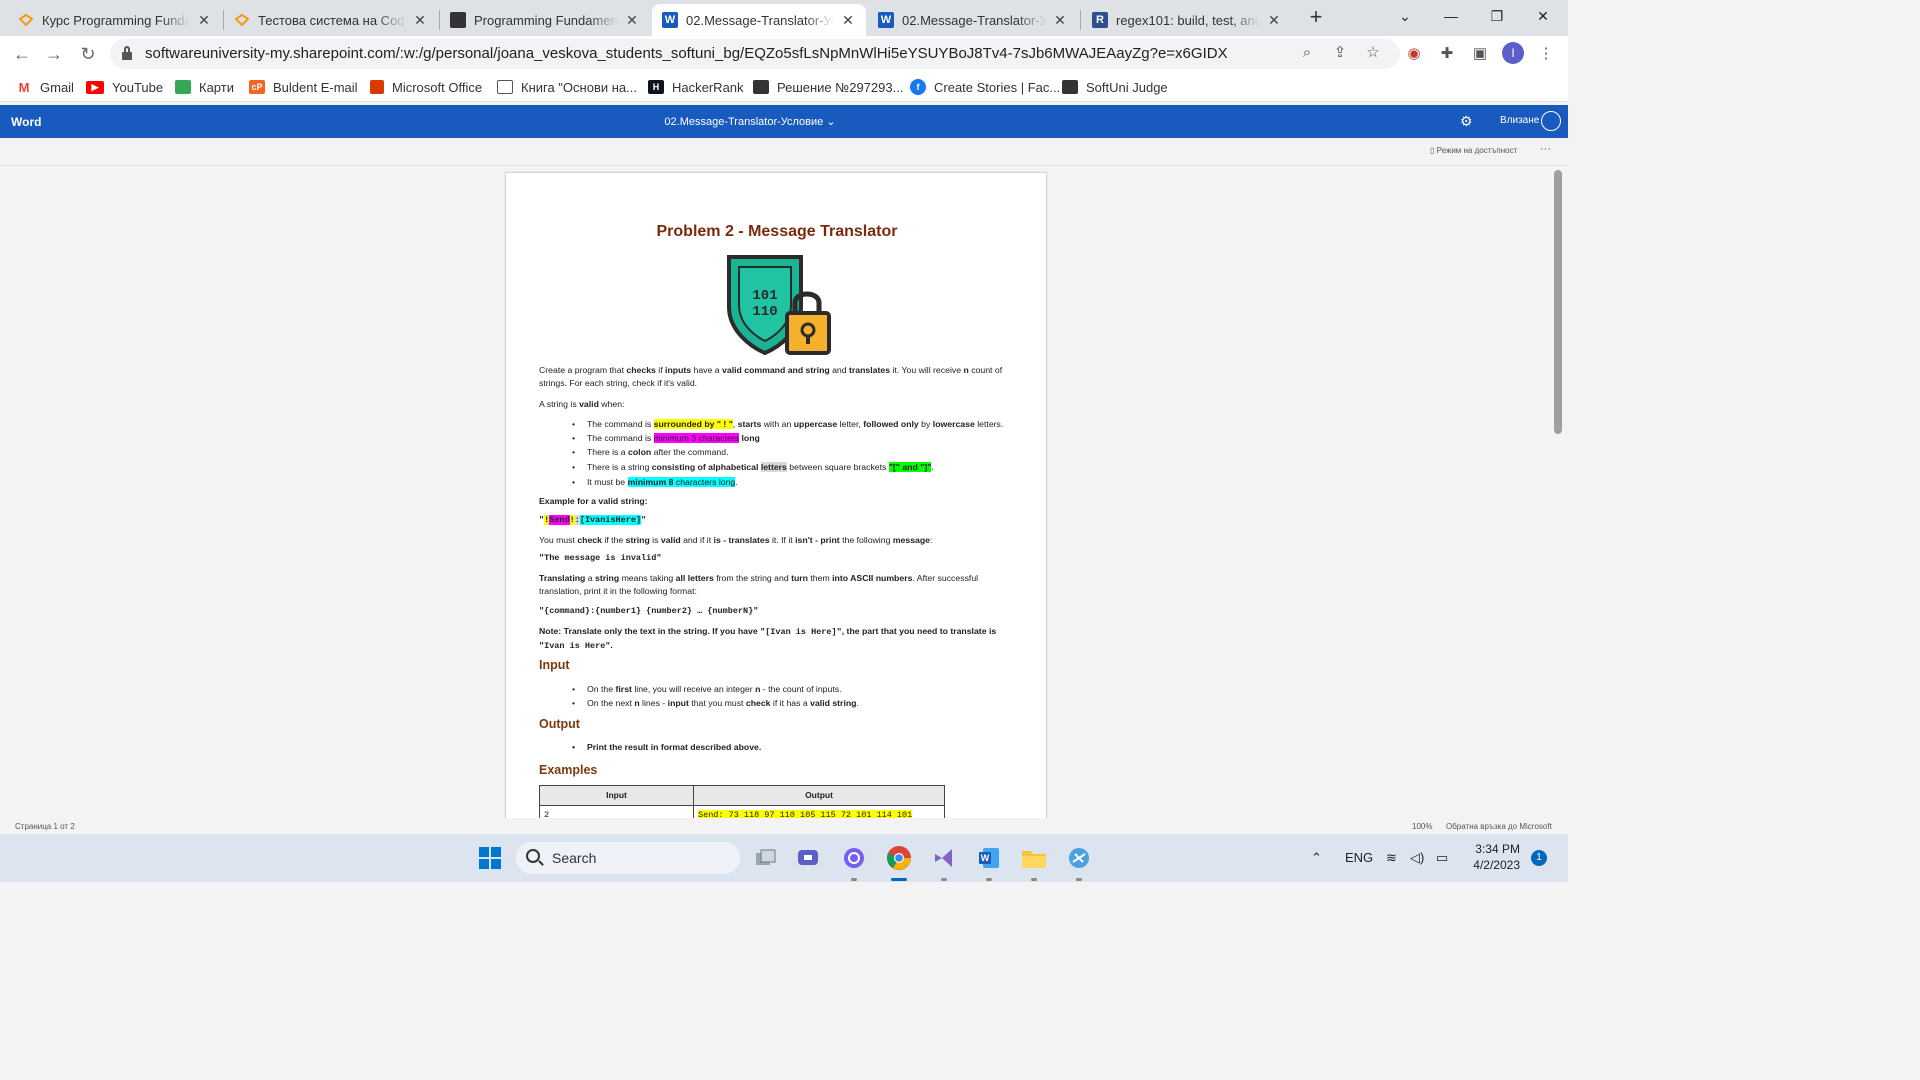  What do you see at coordinates (545, 20) in the screenshot?
I see `tab-programming-fundamentals: Programming Fundamental ✕` at bounding box center [545, 20].